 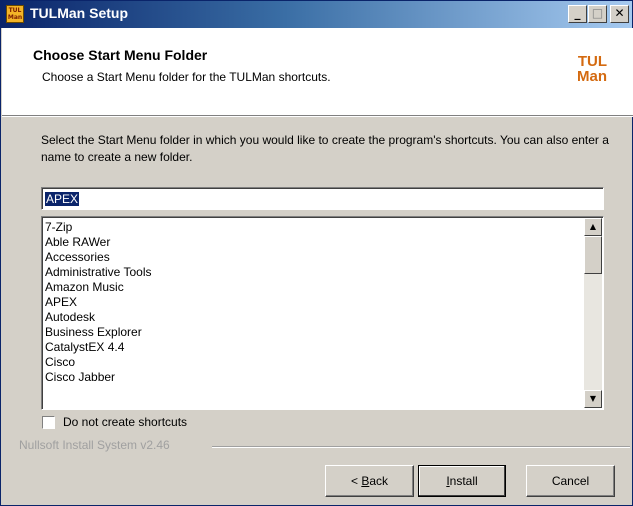 I want to click on no-shortcuts-label: Do not create shortcuts, so click(x=125, y=422).